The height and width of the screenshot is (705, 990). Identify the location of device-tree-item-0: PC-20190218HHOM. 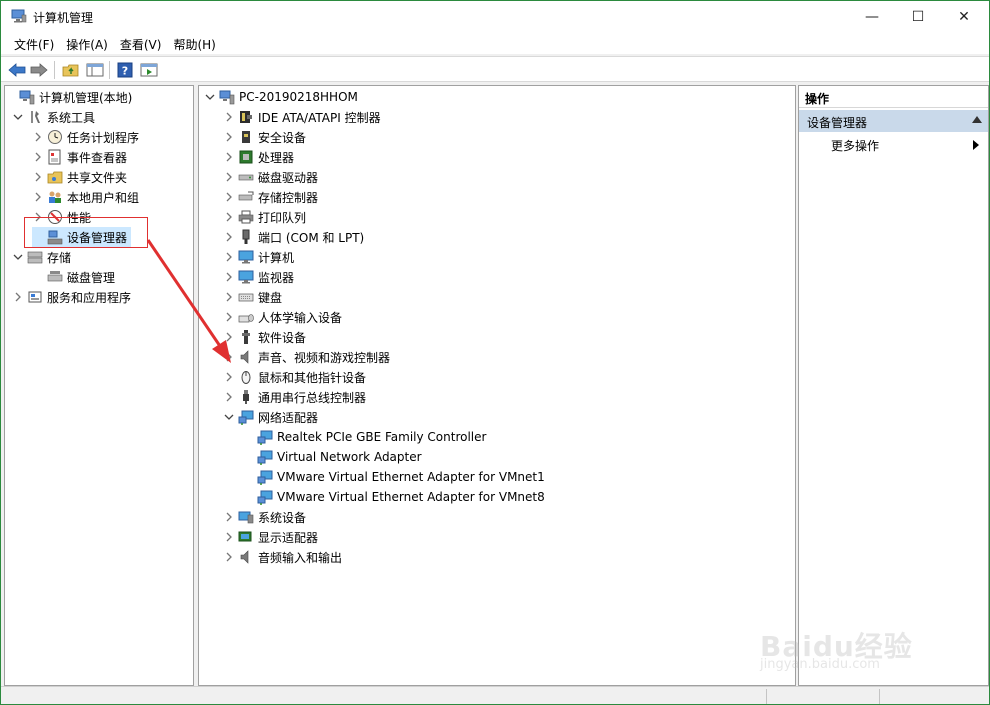
(281, 97).